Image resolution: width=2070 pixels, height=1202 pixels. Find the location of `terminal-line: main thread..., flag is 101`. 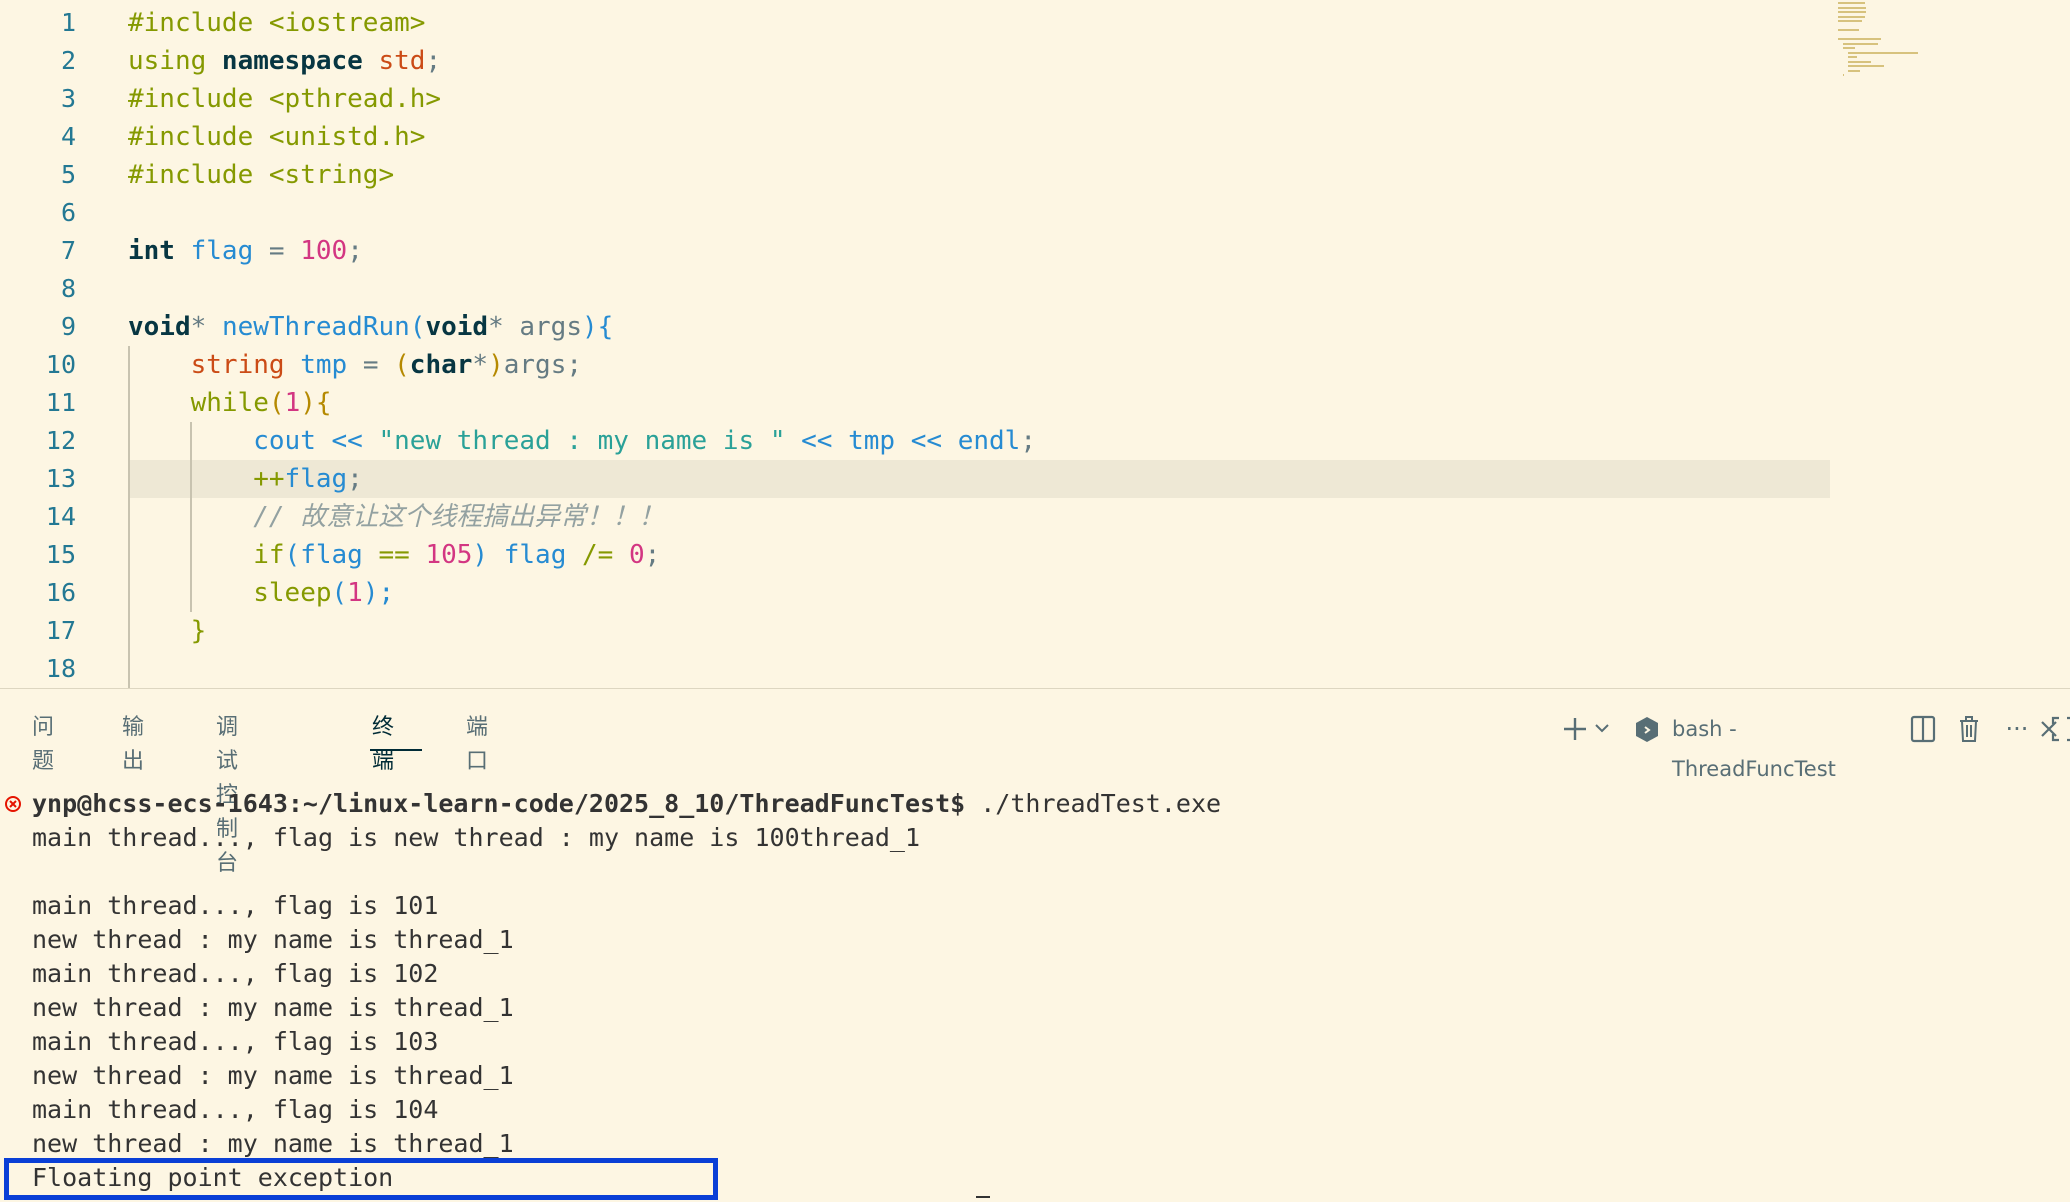

terminal-line: main thread..., flag is 101 is located at coordinates (235, 905).